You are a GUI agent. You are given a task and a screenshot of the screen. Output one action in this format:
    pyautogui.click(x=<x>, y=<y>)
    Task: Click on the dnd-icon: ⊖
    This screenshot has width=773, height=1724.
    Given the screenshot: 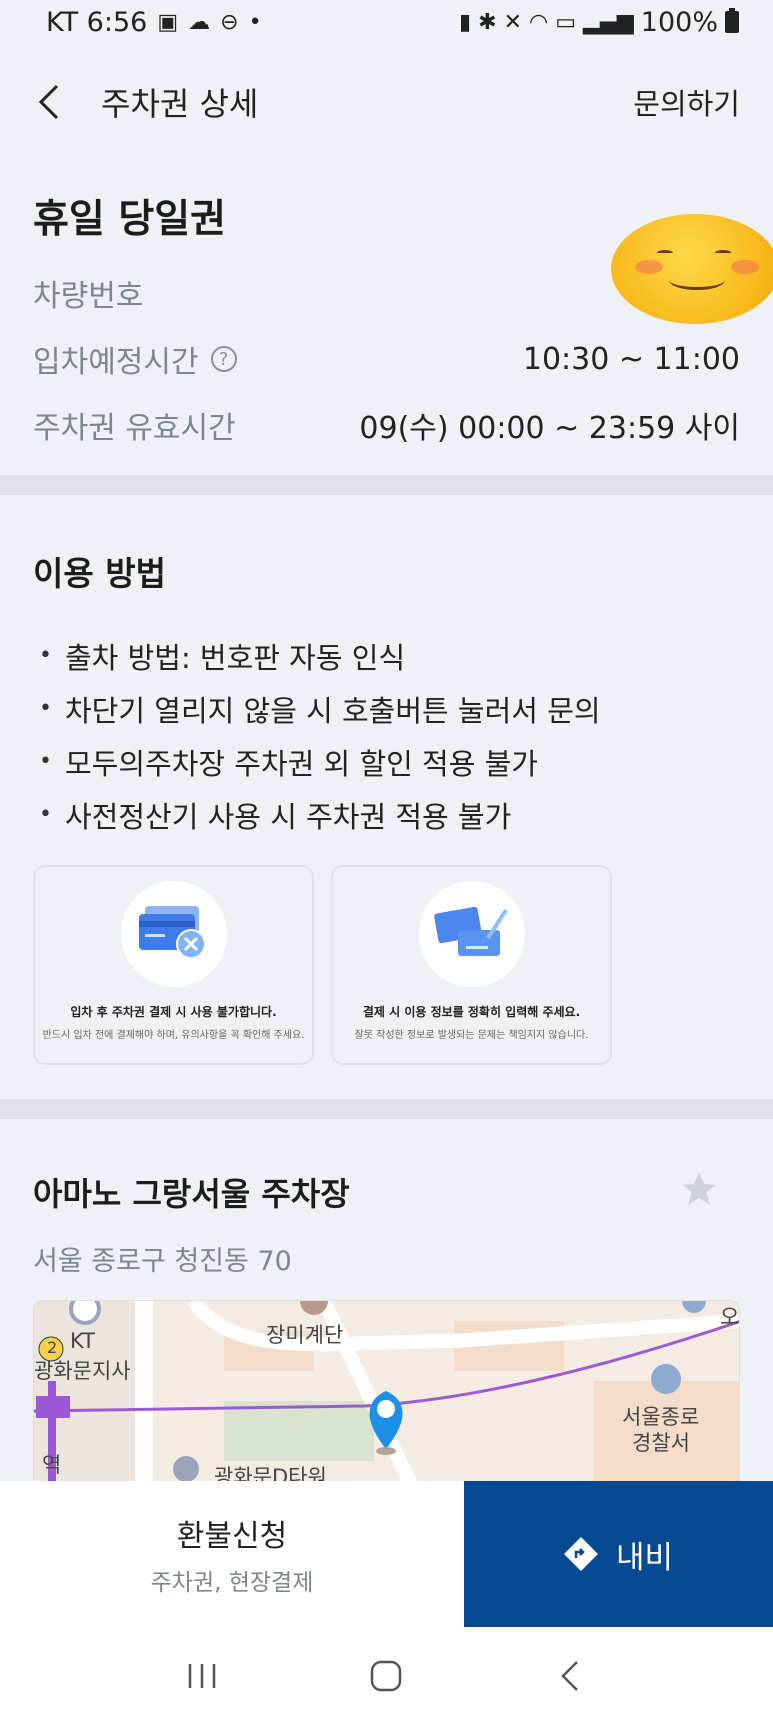 What is the action you would take?
    pyautogui.click(x=229, y=22)
    